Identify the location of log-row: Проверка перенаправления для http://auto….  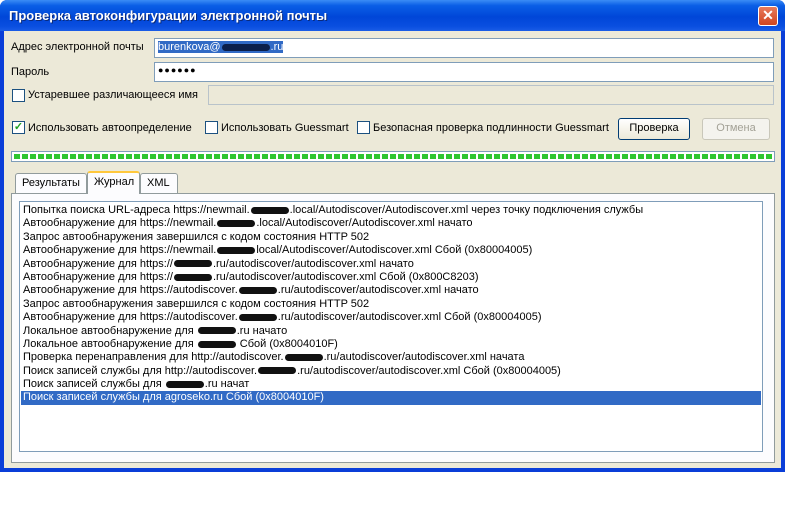
(391, 357).